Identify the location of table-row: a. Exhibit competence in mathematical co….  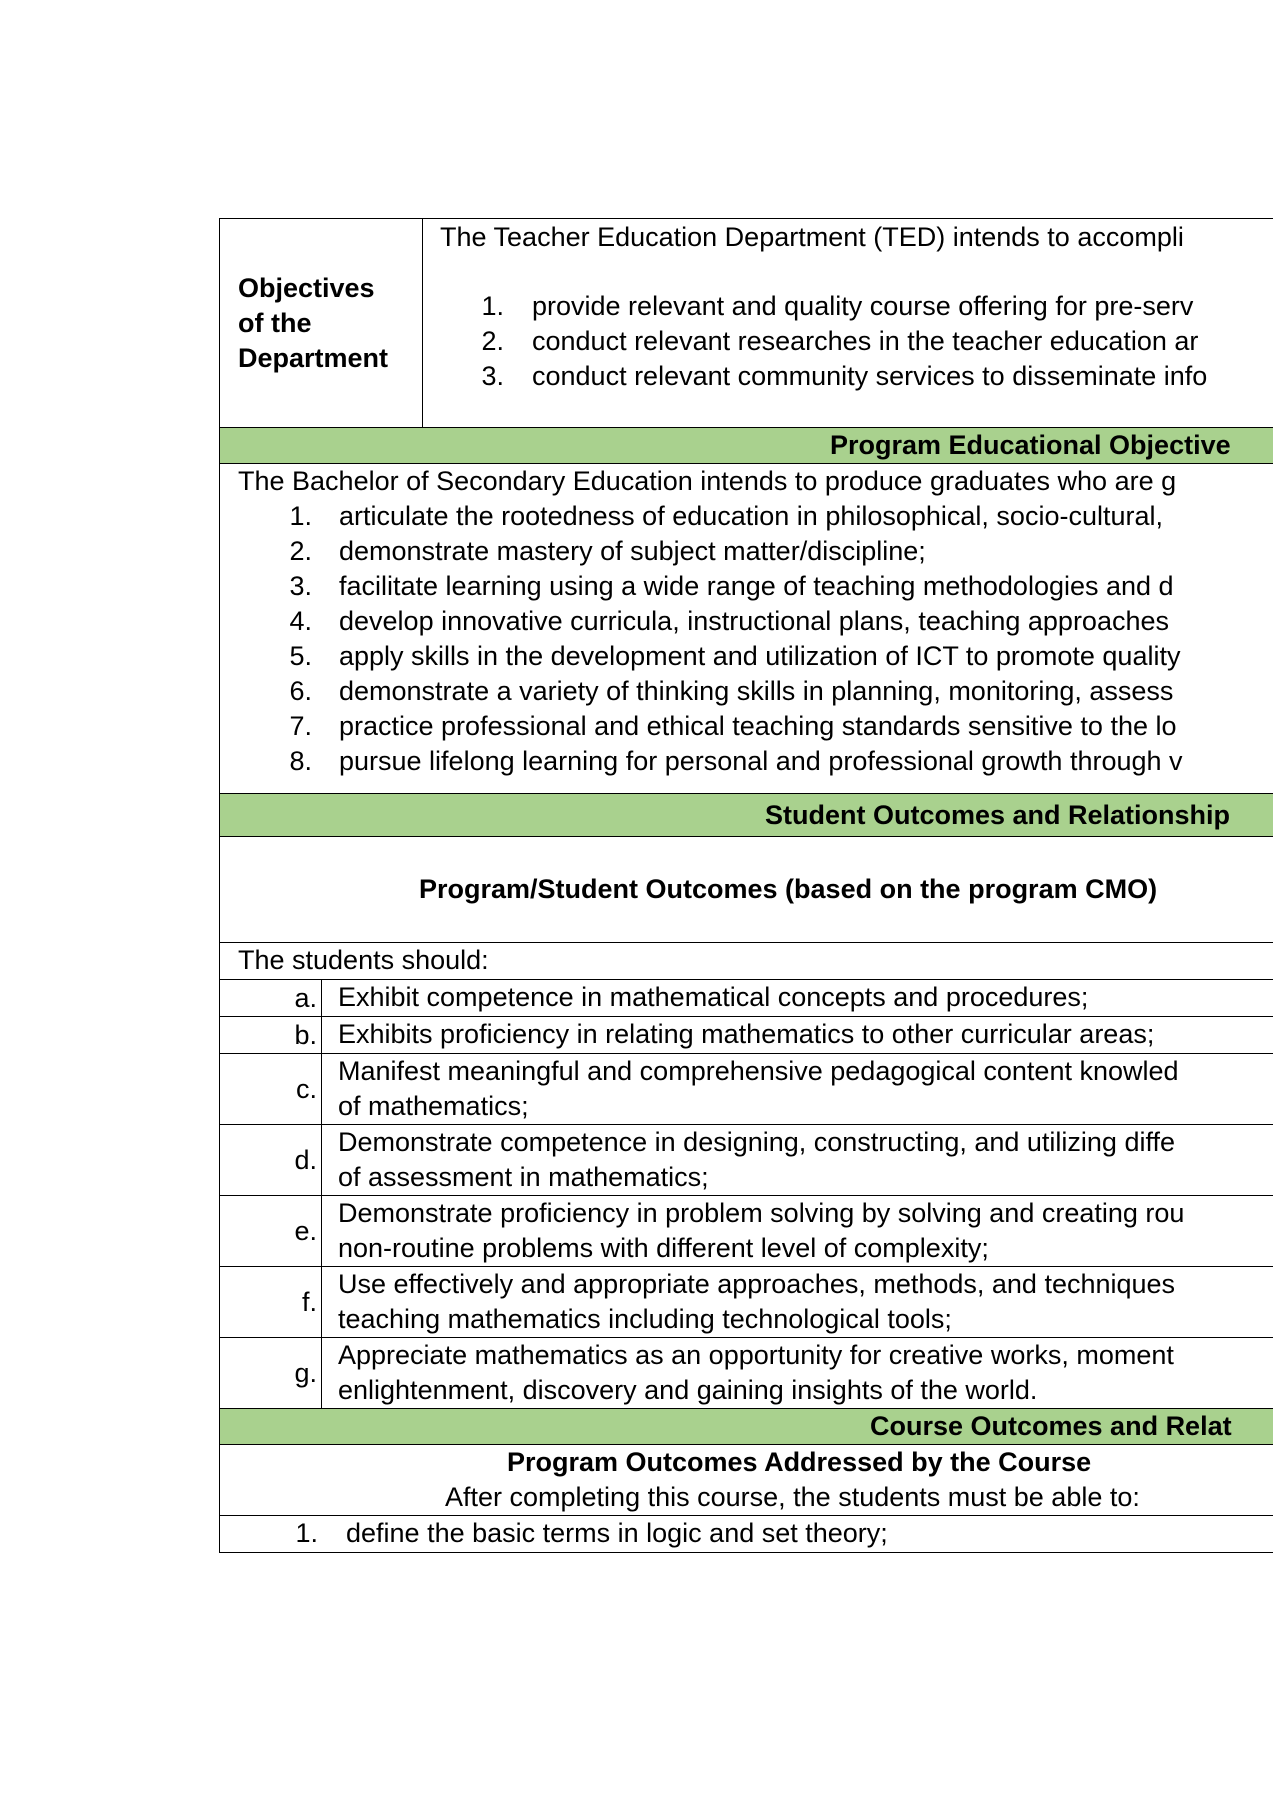
(746, 998).